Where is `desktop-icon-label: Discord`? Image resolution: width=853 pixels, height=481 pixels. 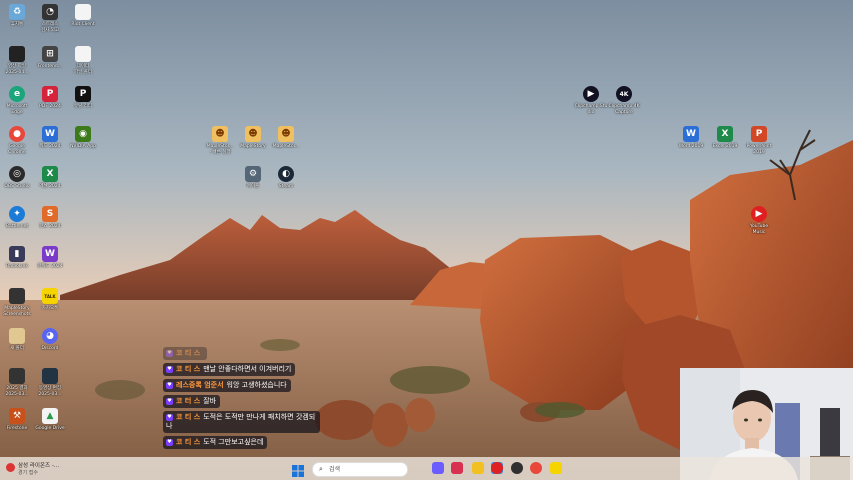
desktop-icon-label: Discord is located at coordinates (50, 348).